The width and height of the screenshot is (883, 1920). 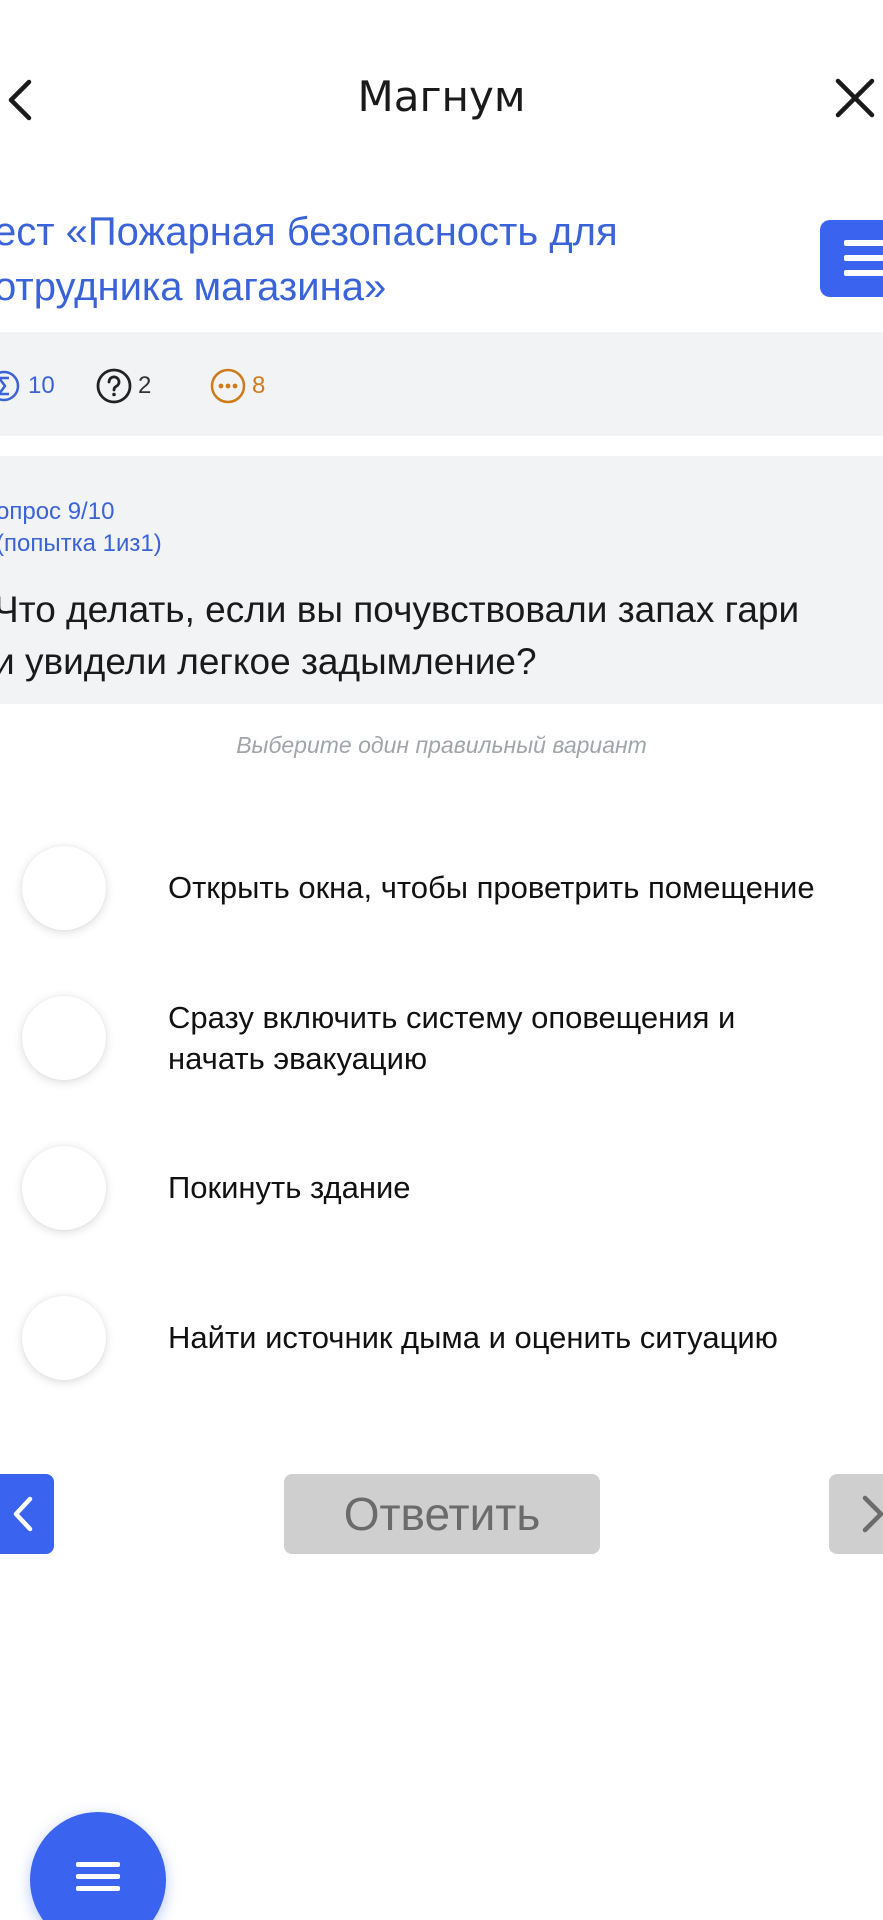 I want to click on answer-option-label: Покинуть здание, so click(x=289, y=1187).